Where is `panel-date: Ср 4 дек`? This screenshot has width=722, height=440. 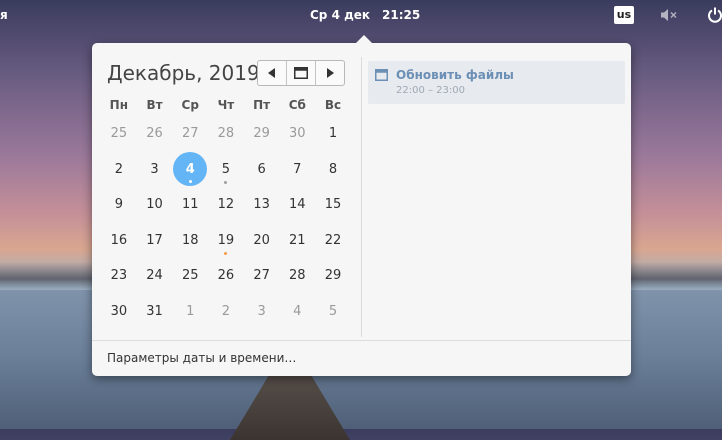
panel-date: Ср 4 дек is located at coordinates (340, 15).